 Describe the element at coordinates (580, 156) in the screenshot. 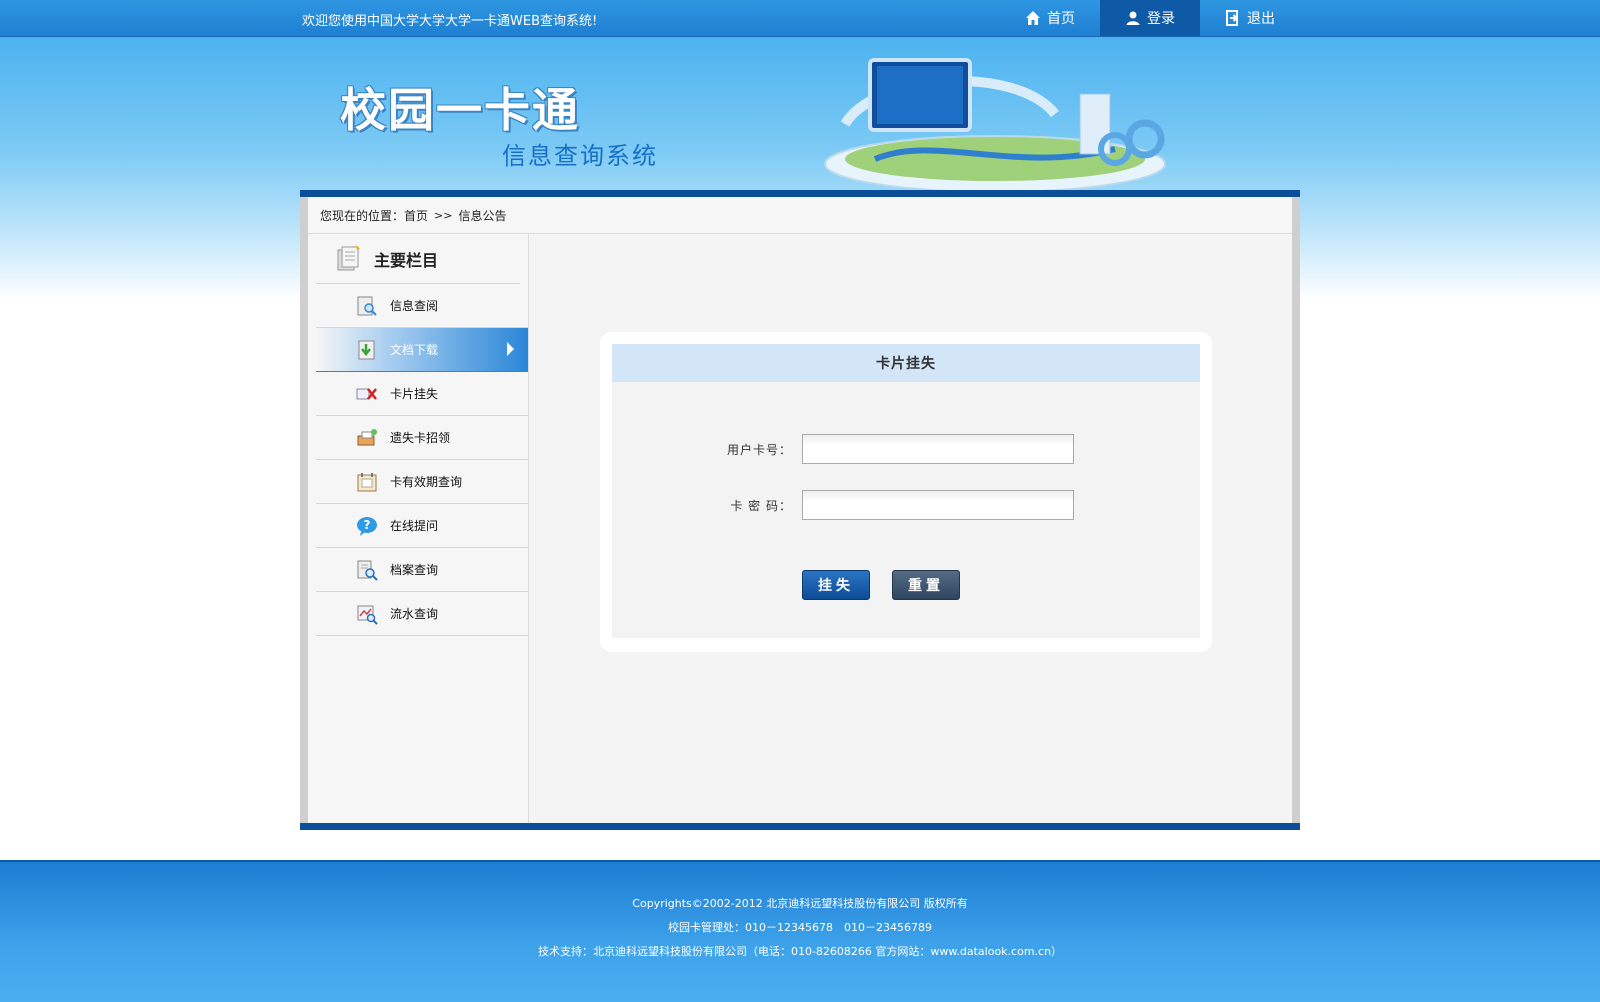

I see `banner-subtitle: 信息查询系统` at that location.